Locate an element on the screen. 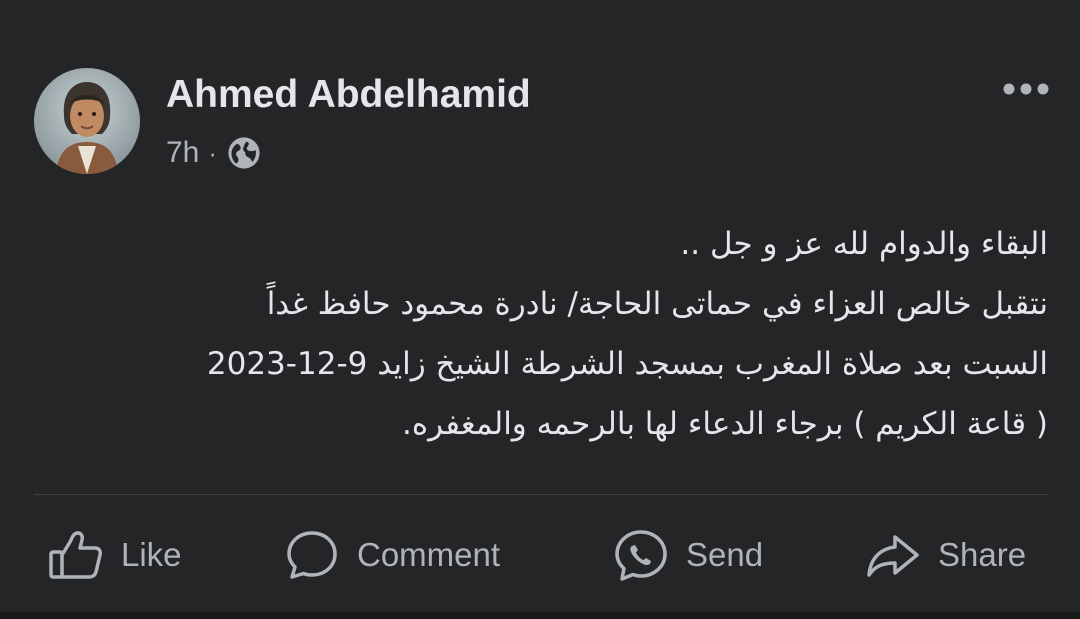 This screenshot has height=619, width=1080. post-time: 7h is located at coordinates (182, 153).